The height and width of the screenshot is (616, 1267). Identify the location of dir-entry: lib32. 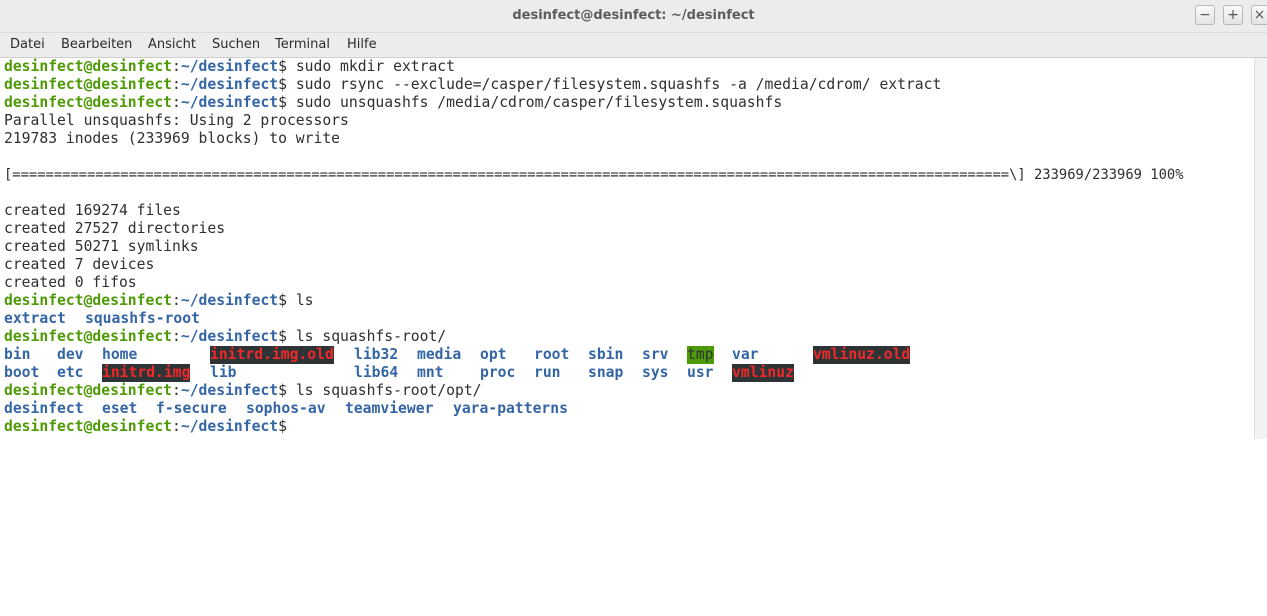
(376, 354).